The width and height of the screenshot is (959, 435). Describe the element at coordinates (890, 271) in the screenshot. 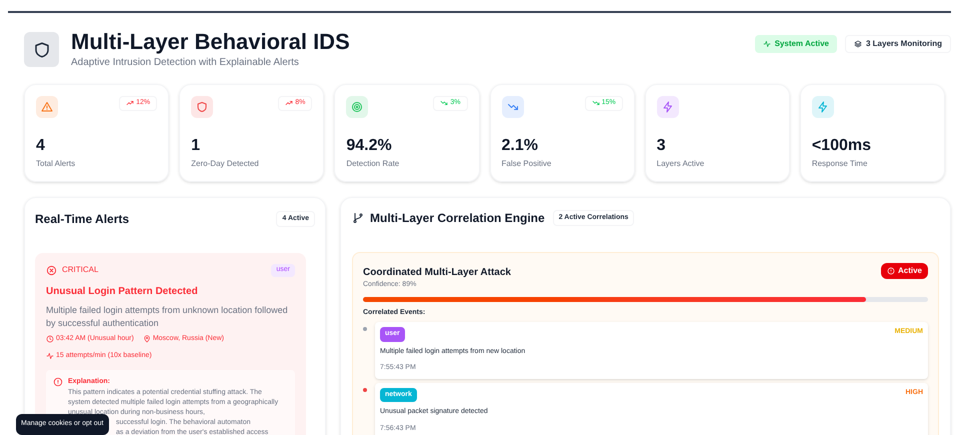

I see `alert-circle-icon` at that location.